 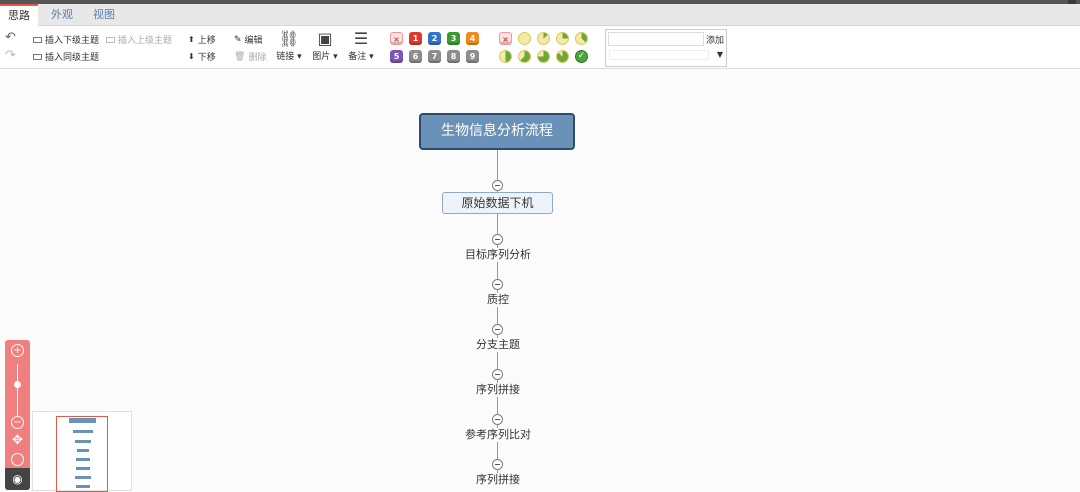 I want to click on priority-7-icon: 7, so click(x=434, y=56).